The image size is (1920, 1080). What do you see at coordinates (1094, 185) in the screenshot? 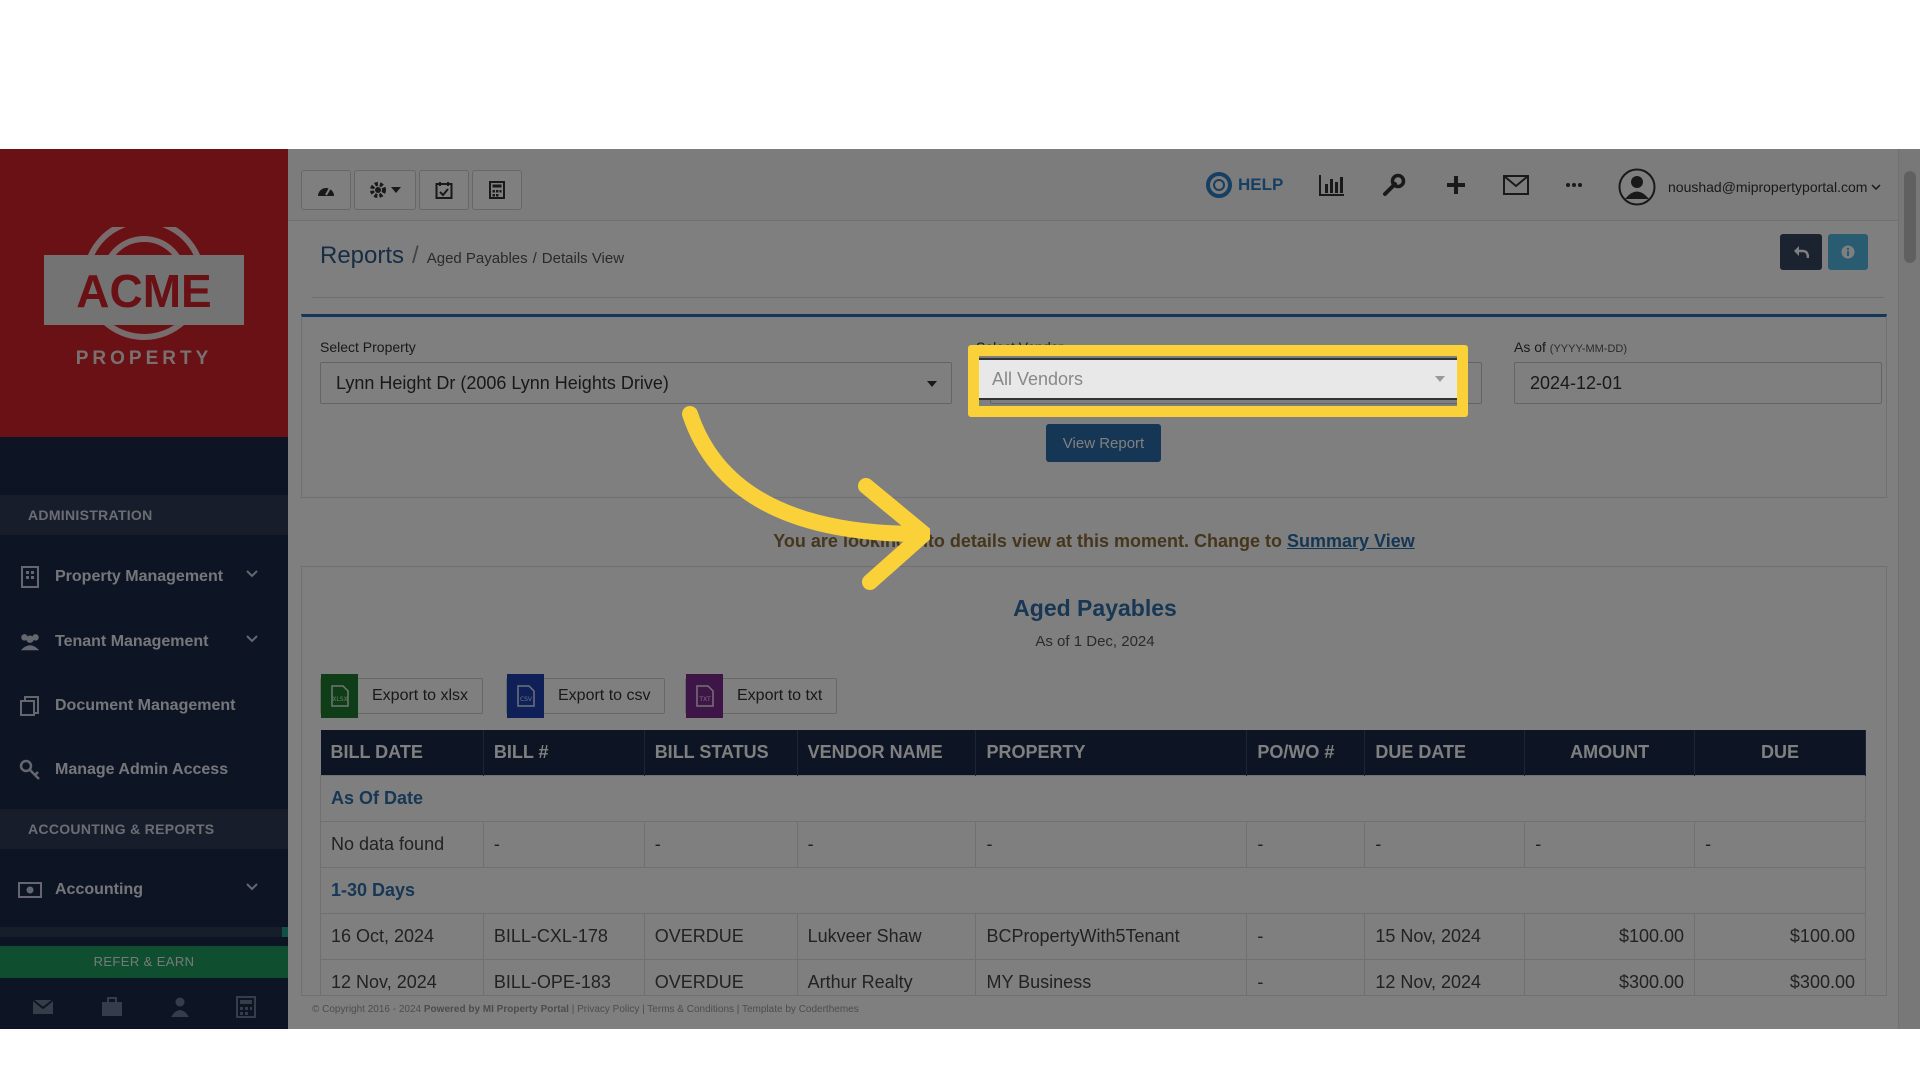
I see `top-toolbar: HELP noushad@mipropertyportal.com` at bounding box center [1094, 185].